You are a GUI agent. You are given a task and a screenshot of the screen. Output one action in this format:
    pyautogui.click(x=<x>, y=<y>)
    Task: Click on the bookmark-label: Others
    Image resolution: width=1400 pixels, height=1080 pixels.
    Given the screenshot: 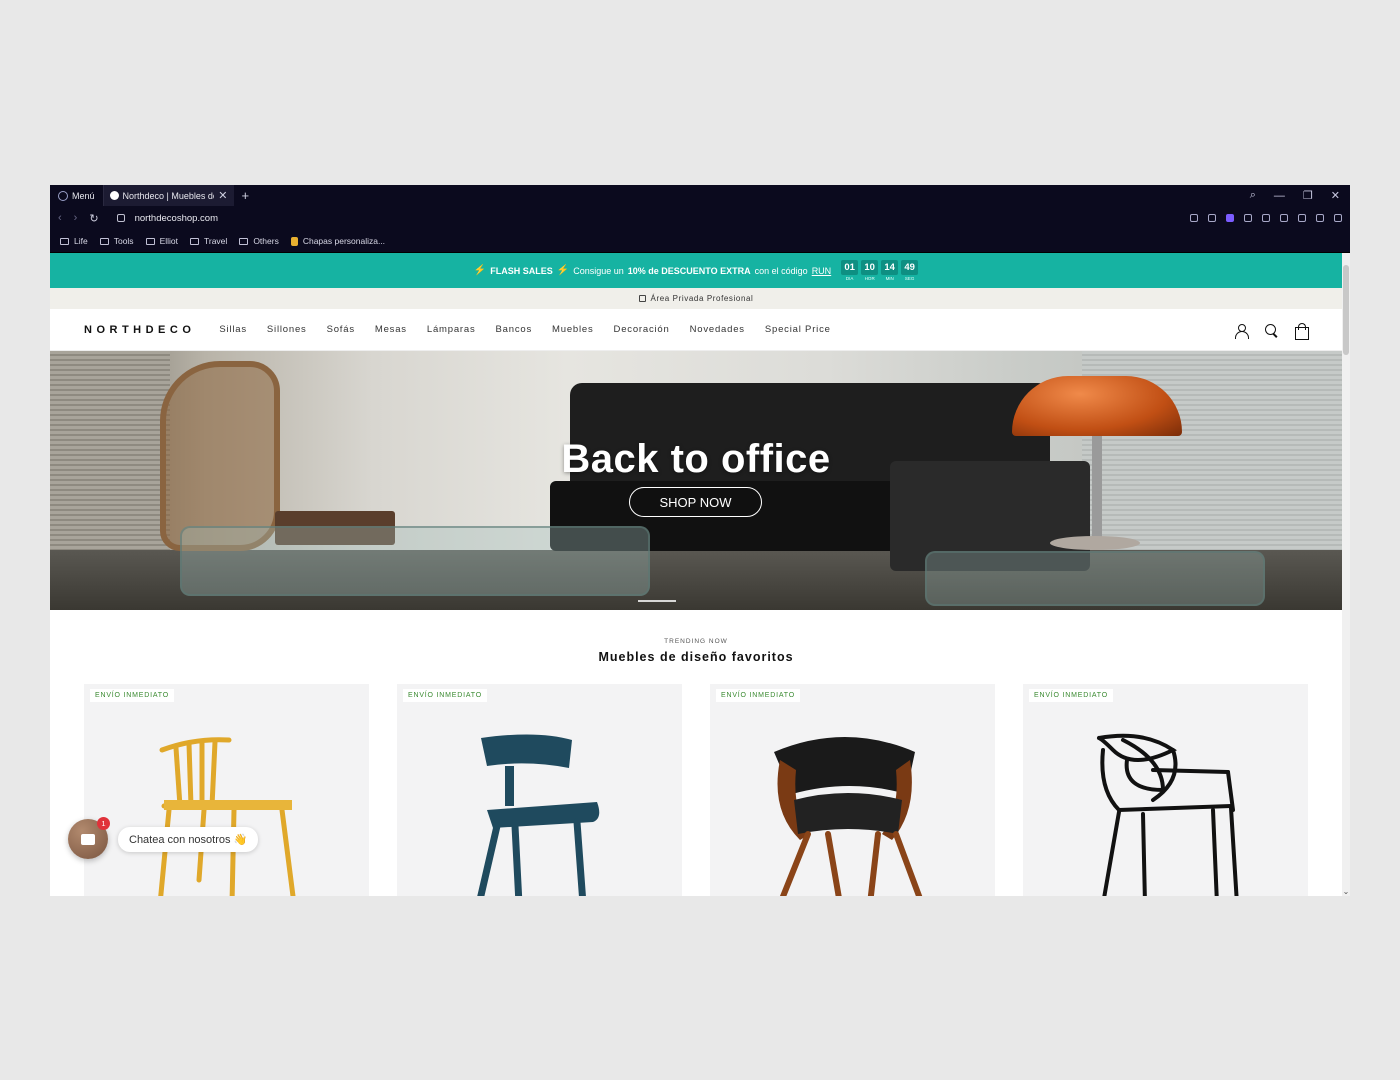 What is the action you would take?
    pyautogui.click(x=266, y=241)
    